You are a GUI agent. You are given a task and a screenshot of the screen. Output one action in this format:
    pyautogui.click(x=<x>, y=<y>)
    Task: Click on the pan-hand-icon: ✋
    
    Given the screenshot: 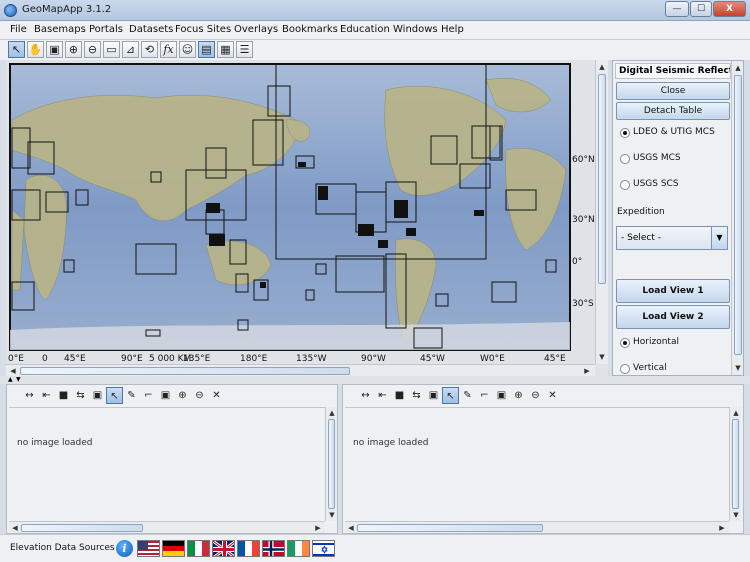 What is the action you would take?
    pyautogui.click(x=35, y=49)
    